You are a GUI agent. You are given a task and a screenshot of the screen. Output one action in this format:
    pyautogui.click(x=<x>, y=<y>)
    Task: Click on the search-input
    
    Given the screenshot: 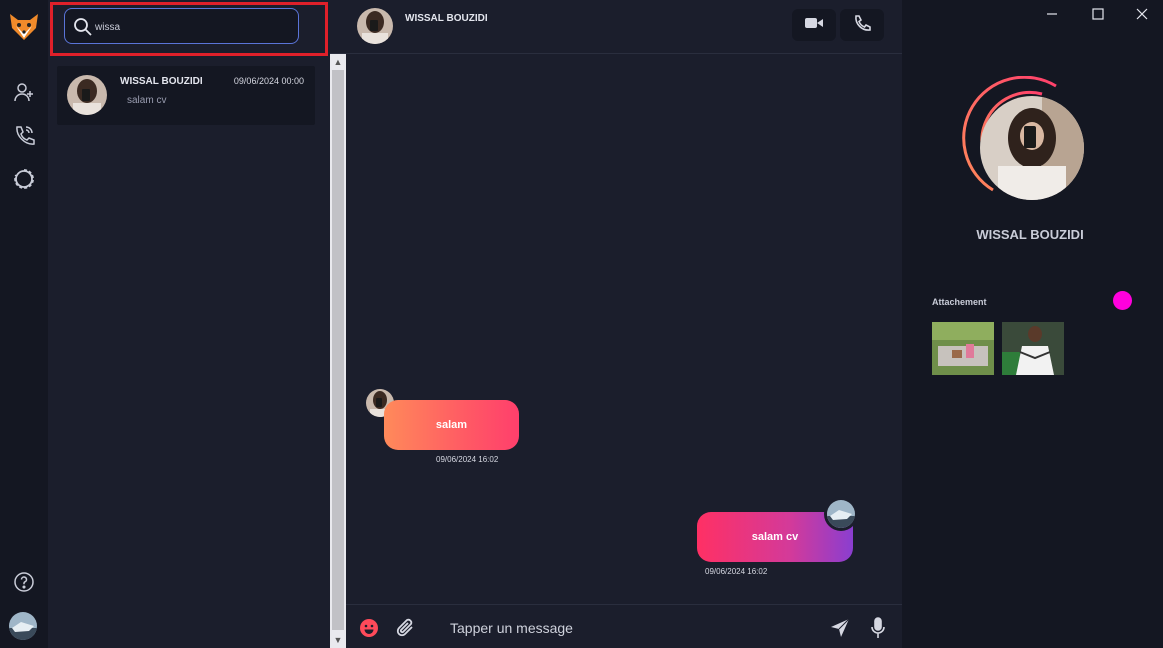 What is the action you would take?
    pyautogui.click(x=190, y=27)
    